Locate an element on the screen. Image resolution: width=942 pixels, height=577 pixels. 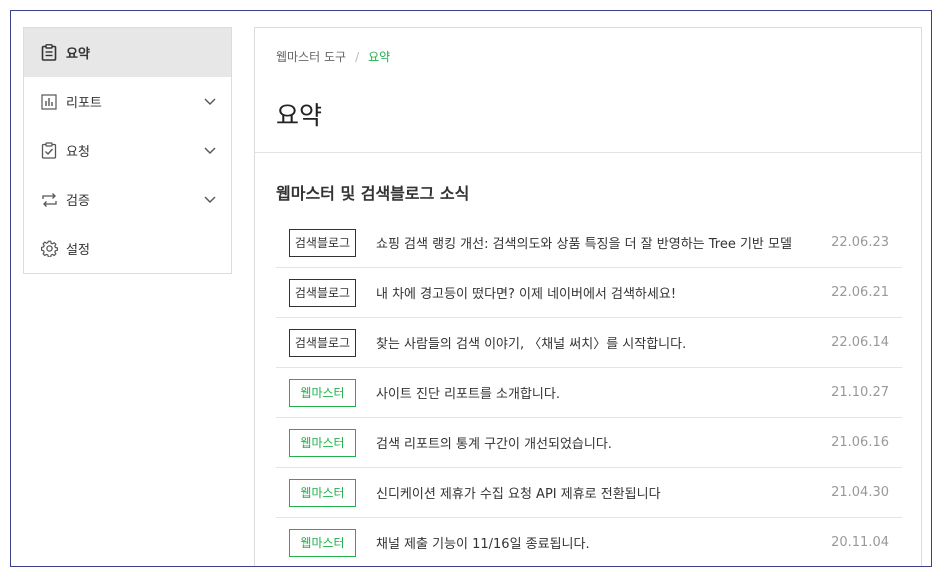
news-date: 21.06.16 is located at coordinates (860, 442).